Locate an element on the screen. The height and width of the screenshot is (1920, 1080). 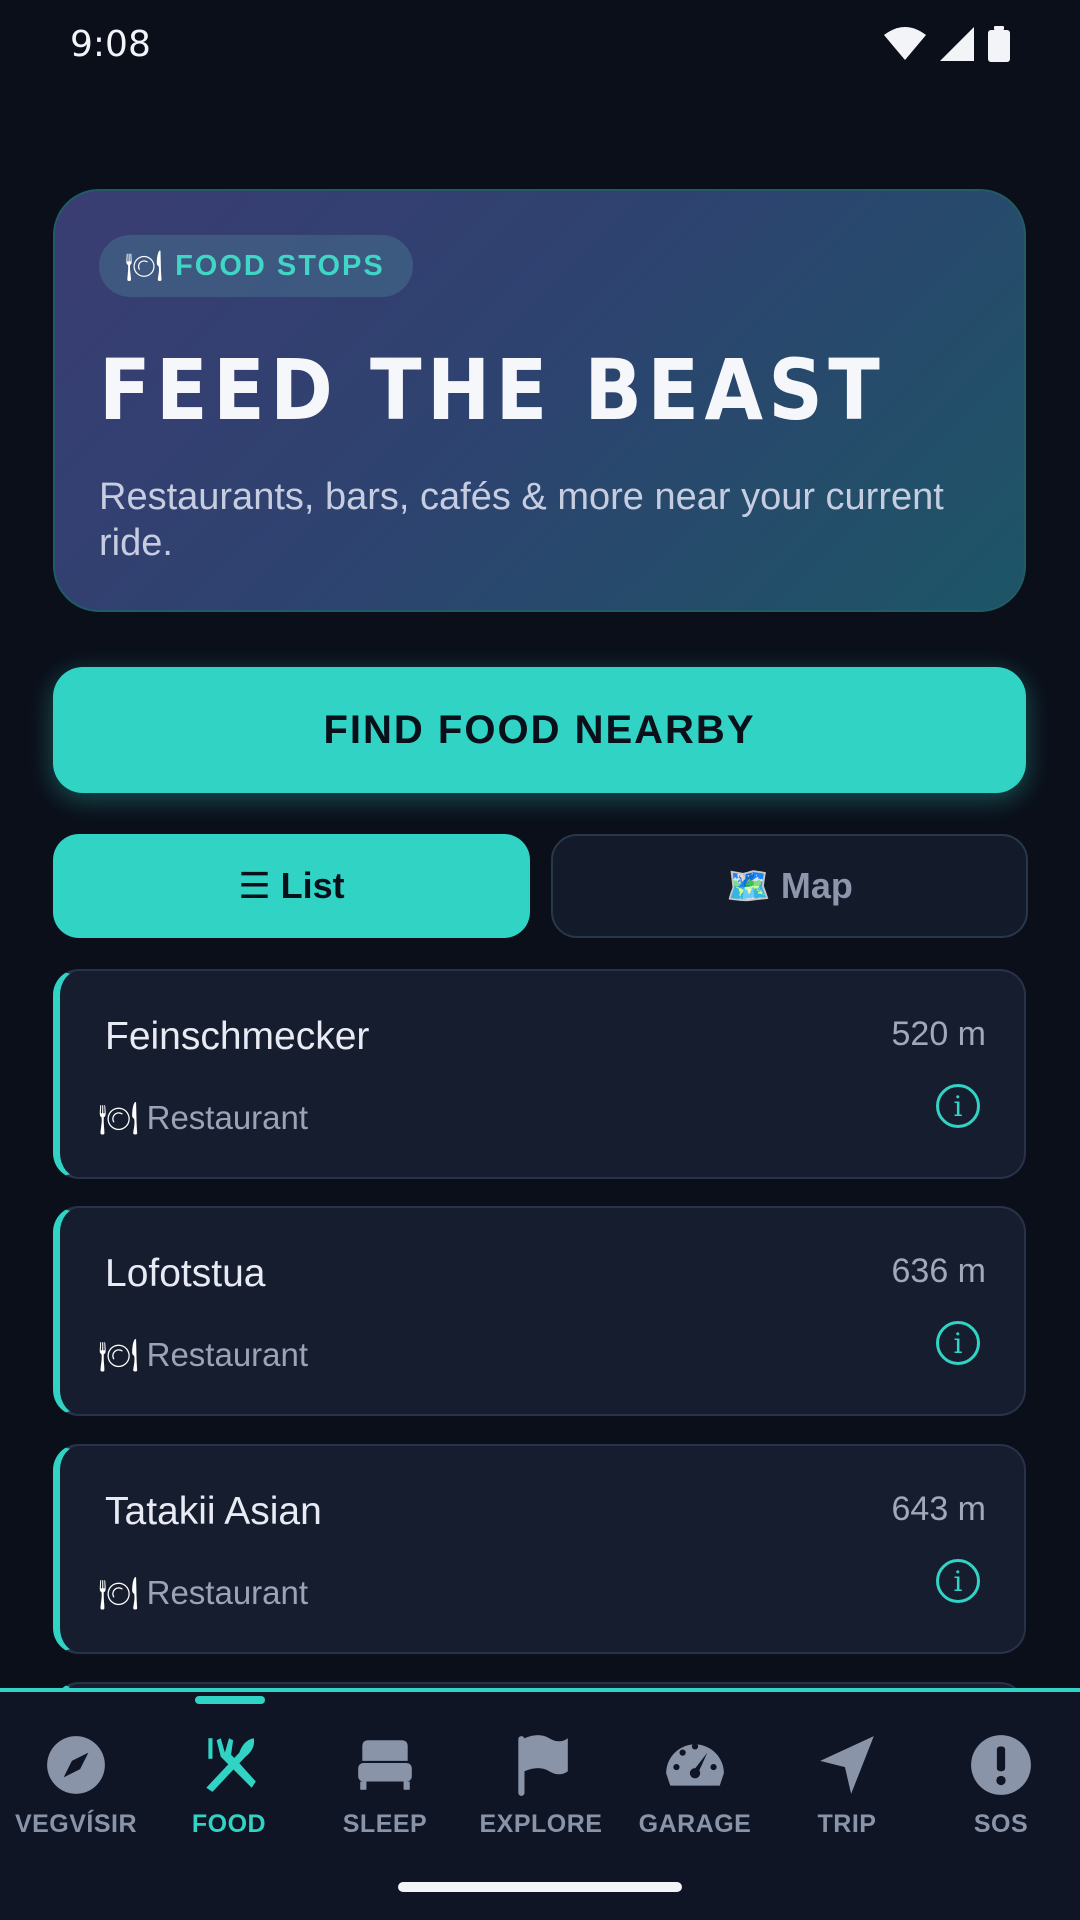
nav-item-food: FOOD is located at coordinates (229, 1785).